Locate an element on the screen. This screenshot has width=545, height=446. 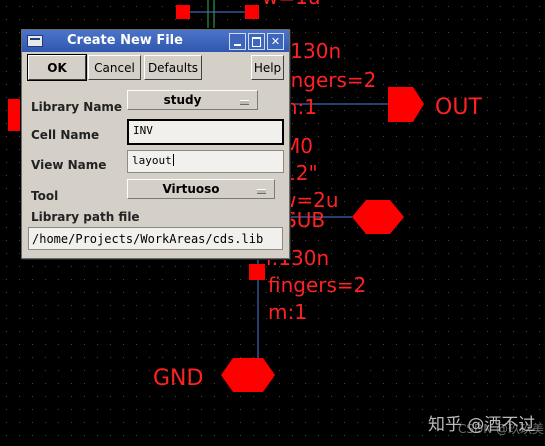
upper-mos-fingers: fingers=2 is located at coordinates (327, 80).